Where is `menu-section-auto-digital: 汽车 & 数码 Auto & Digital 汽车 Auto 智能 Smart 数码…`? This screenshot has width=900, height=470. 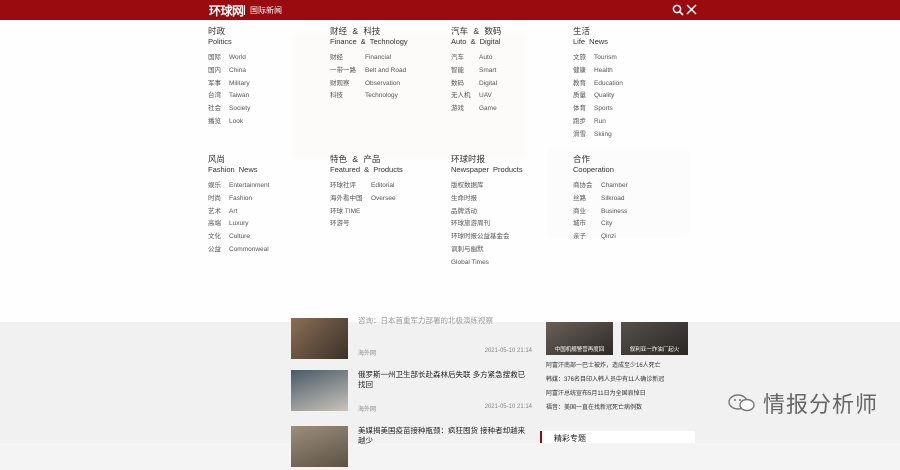 menu-section-auto-digital: 汽车 & 数码 Auto & Digital 汽车 Auto 智能 Smart 数码… is located at coordinates (476, 71).